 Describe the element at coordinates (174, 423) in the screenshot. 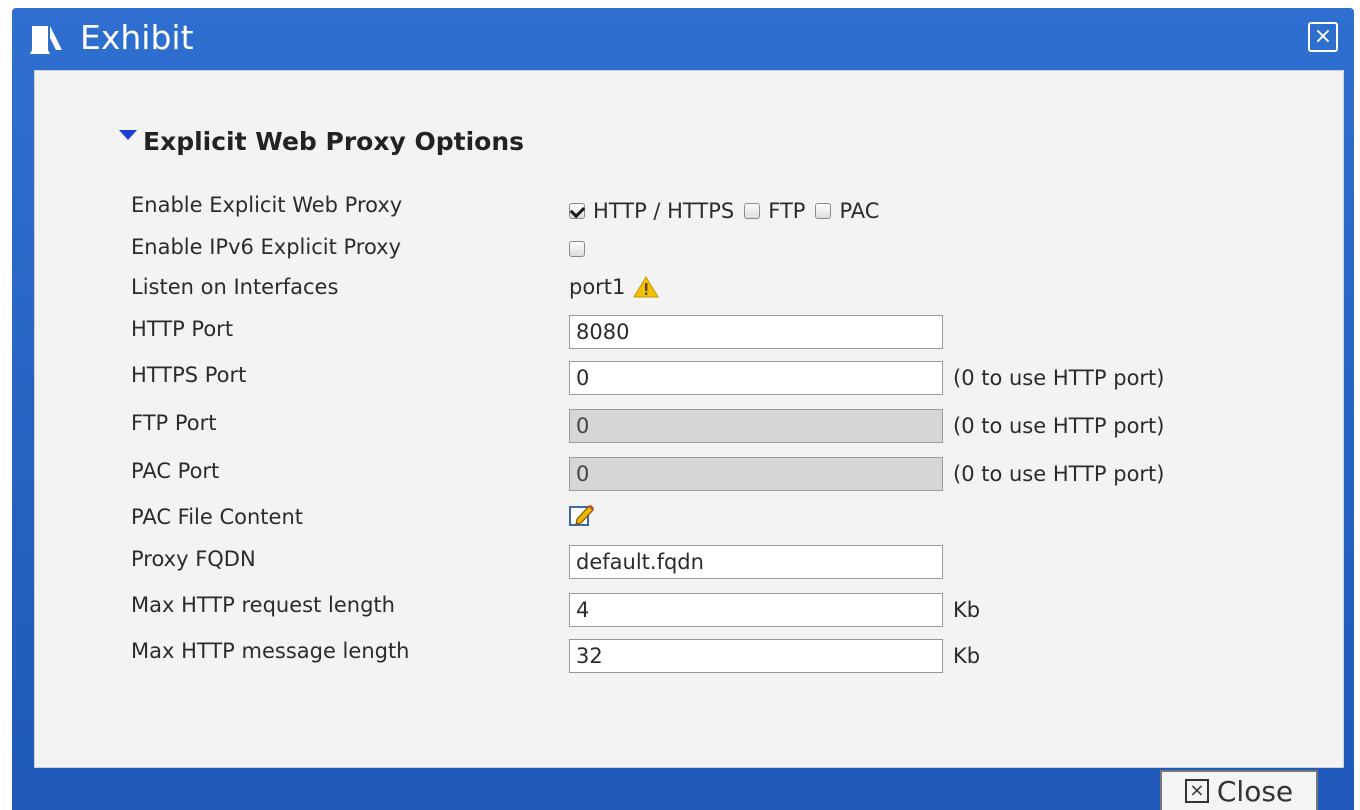

I see `ftp-port-label: FTP Port` at that location.